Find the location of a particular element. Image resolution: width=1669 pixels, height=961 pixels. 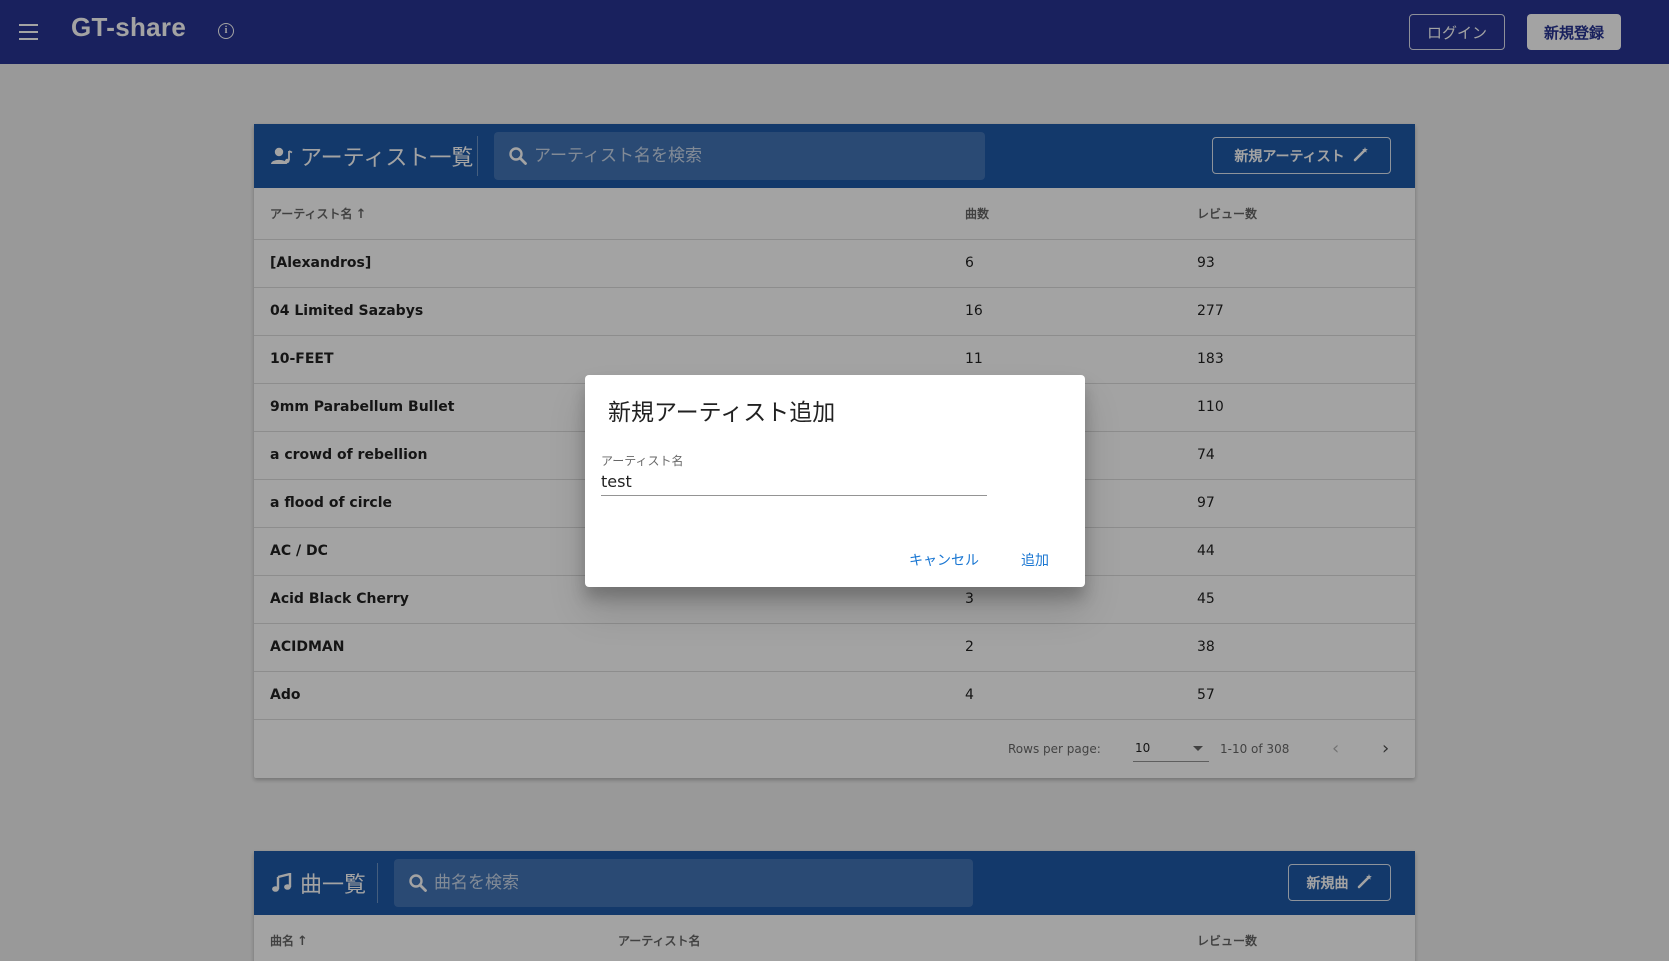

add-artist-dialog: 新規アーティスト追加 アーティスト名 キャンセル 追加 is located at coordinates (835, 481).